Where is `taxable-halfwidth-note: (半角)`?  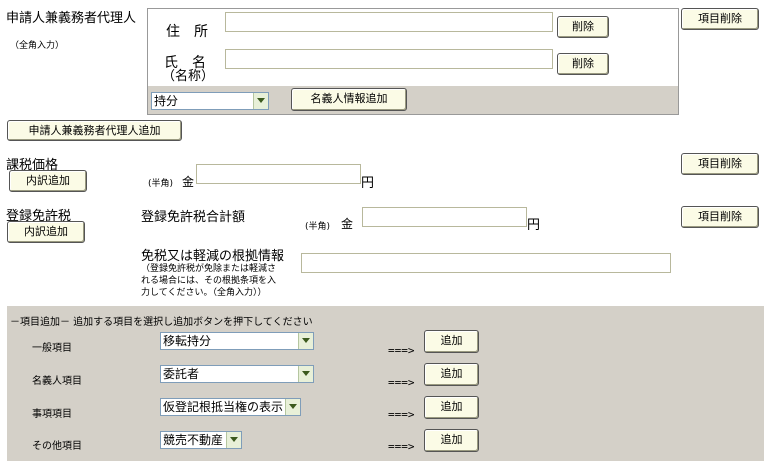 taxable-halfwidth-note: (半角) is located at coordinates (161, 184).